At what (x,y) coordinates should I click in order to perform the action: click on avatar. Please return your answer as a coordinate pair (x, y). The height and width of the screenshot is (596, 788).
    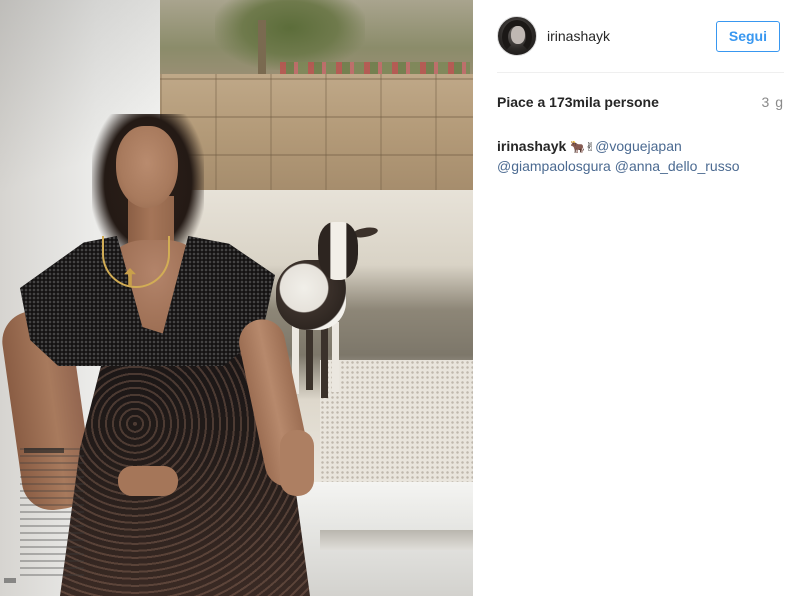
    Looking at the image, I should click on (517, 36).